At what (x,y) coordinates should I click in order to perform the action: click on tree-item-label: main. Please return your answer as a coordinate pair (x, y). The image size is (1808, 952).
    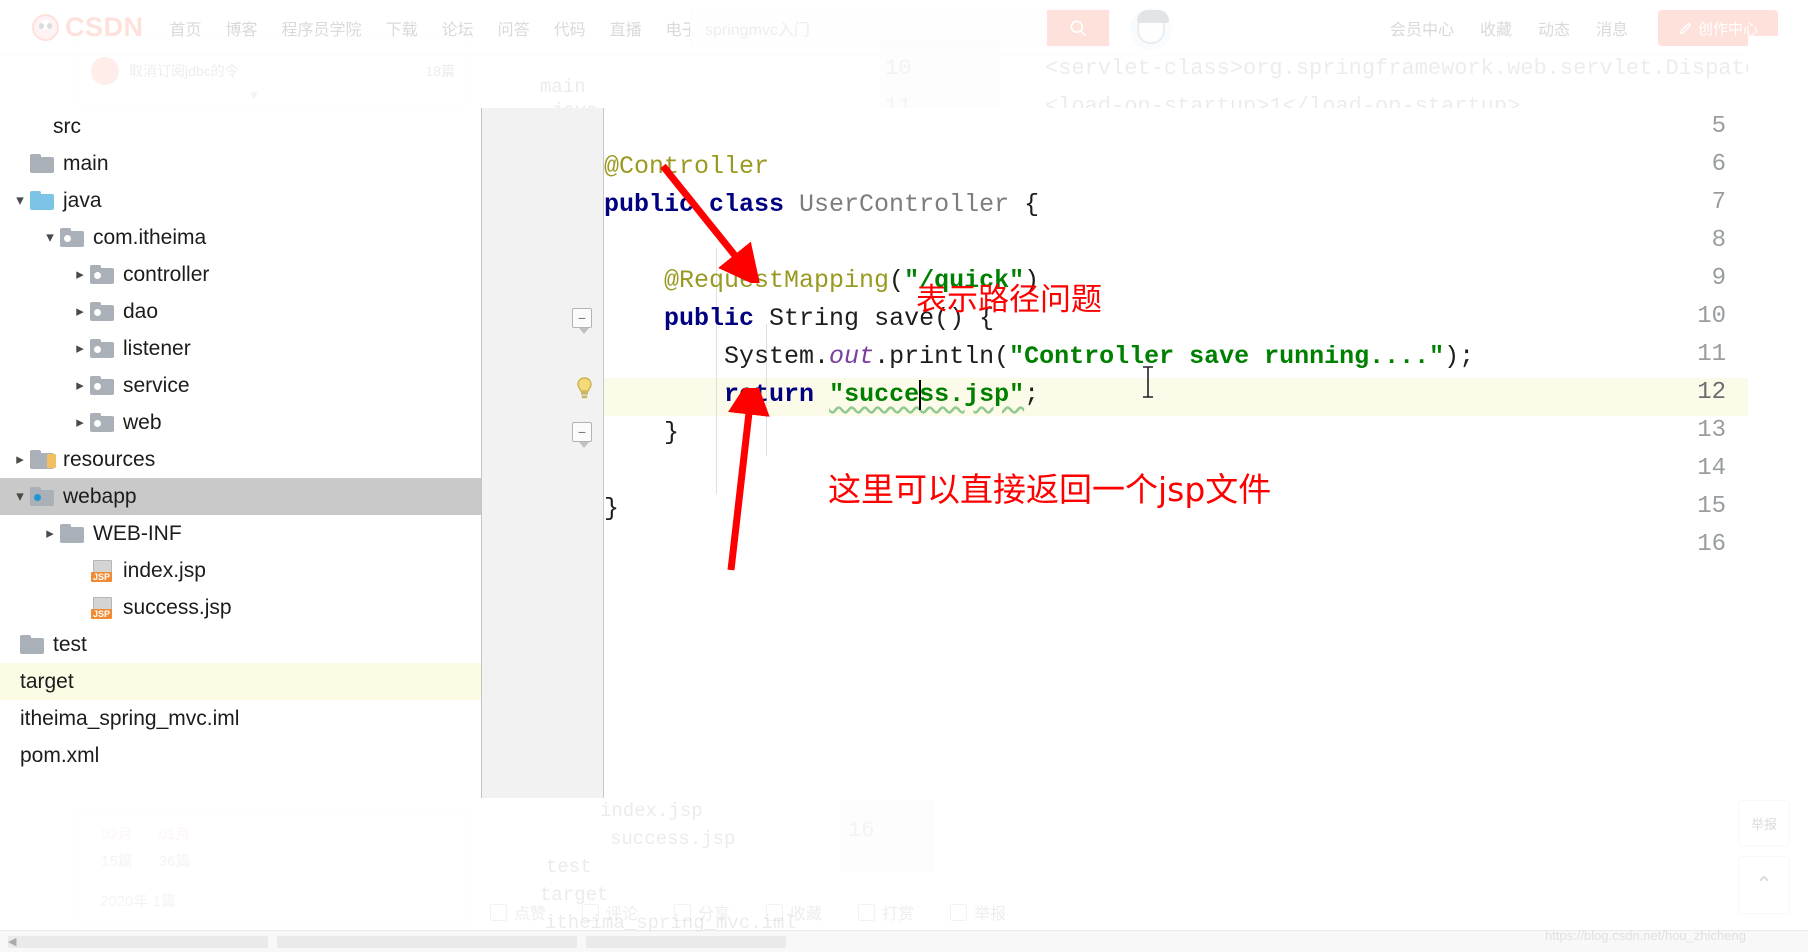
    Looking at the image, I should click on (86, 163).